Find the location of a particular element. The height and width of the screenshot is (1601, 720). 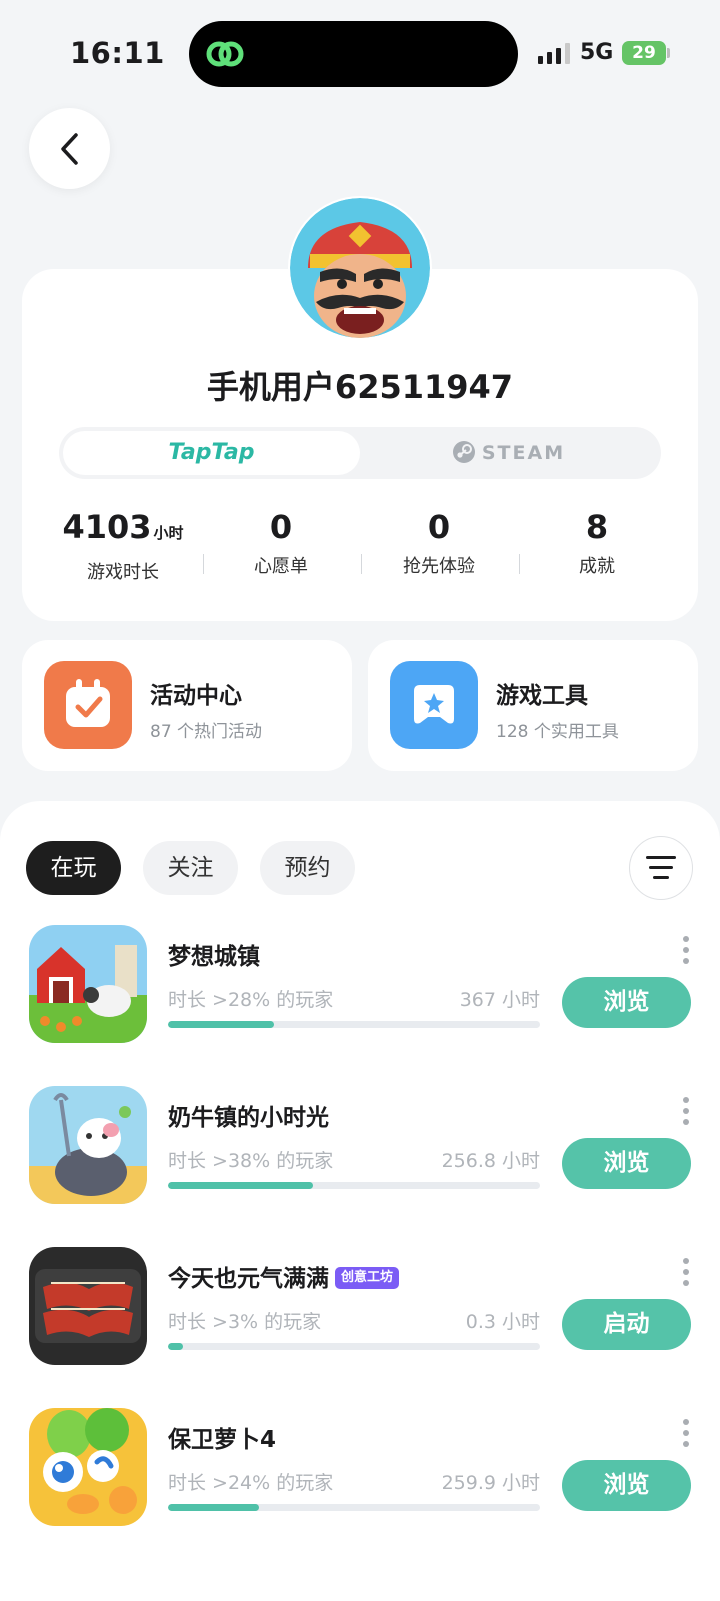

game-name: 保卫萝卜4 is located at coordinates (222, 1440).